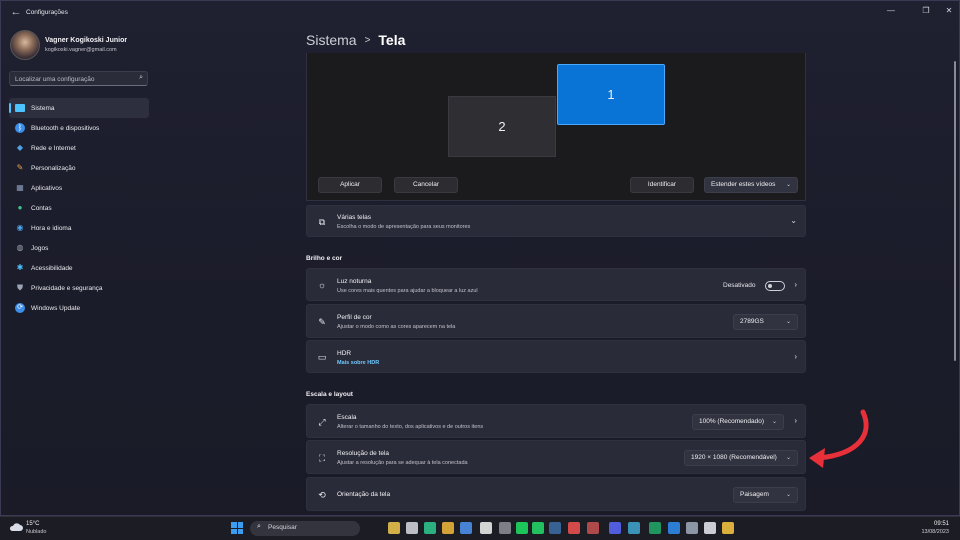  Describe the element at coordinates (347, 417) in the screenshot. I see `card-title: Escala` at that location.